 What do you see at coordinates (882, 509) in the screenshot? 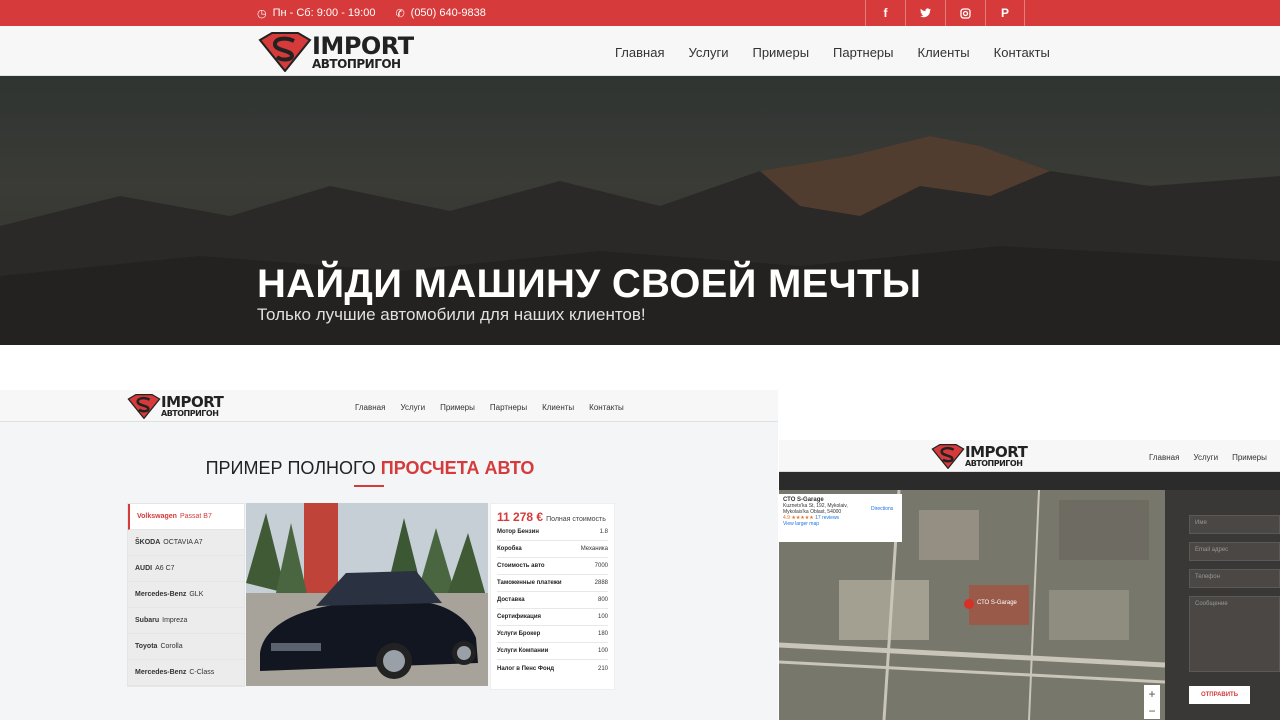
I see `directions-link: Directions` at bounding box center [882, 509].